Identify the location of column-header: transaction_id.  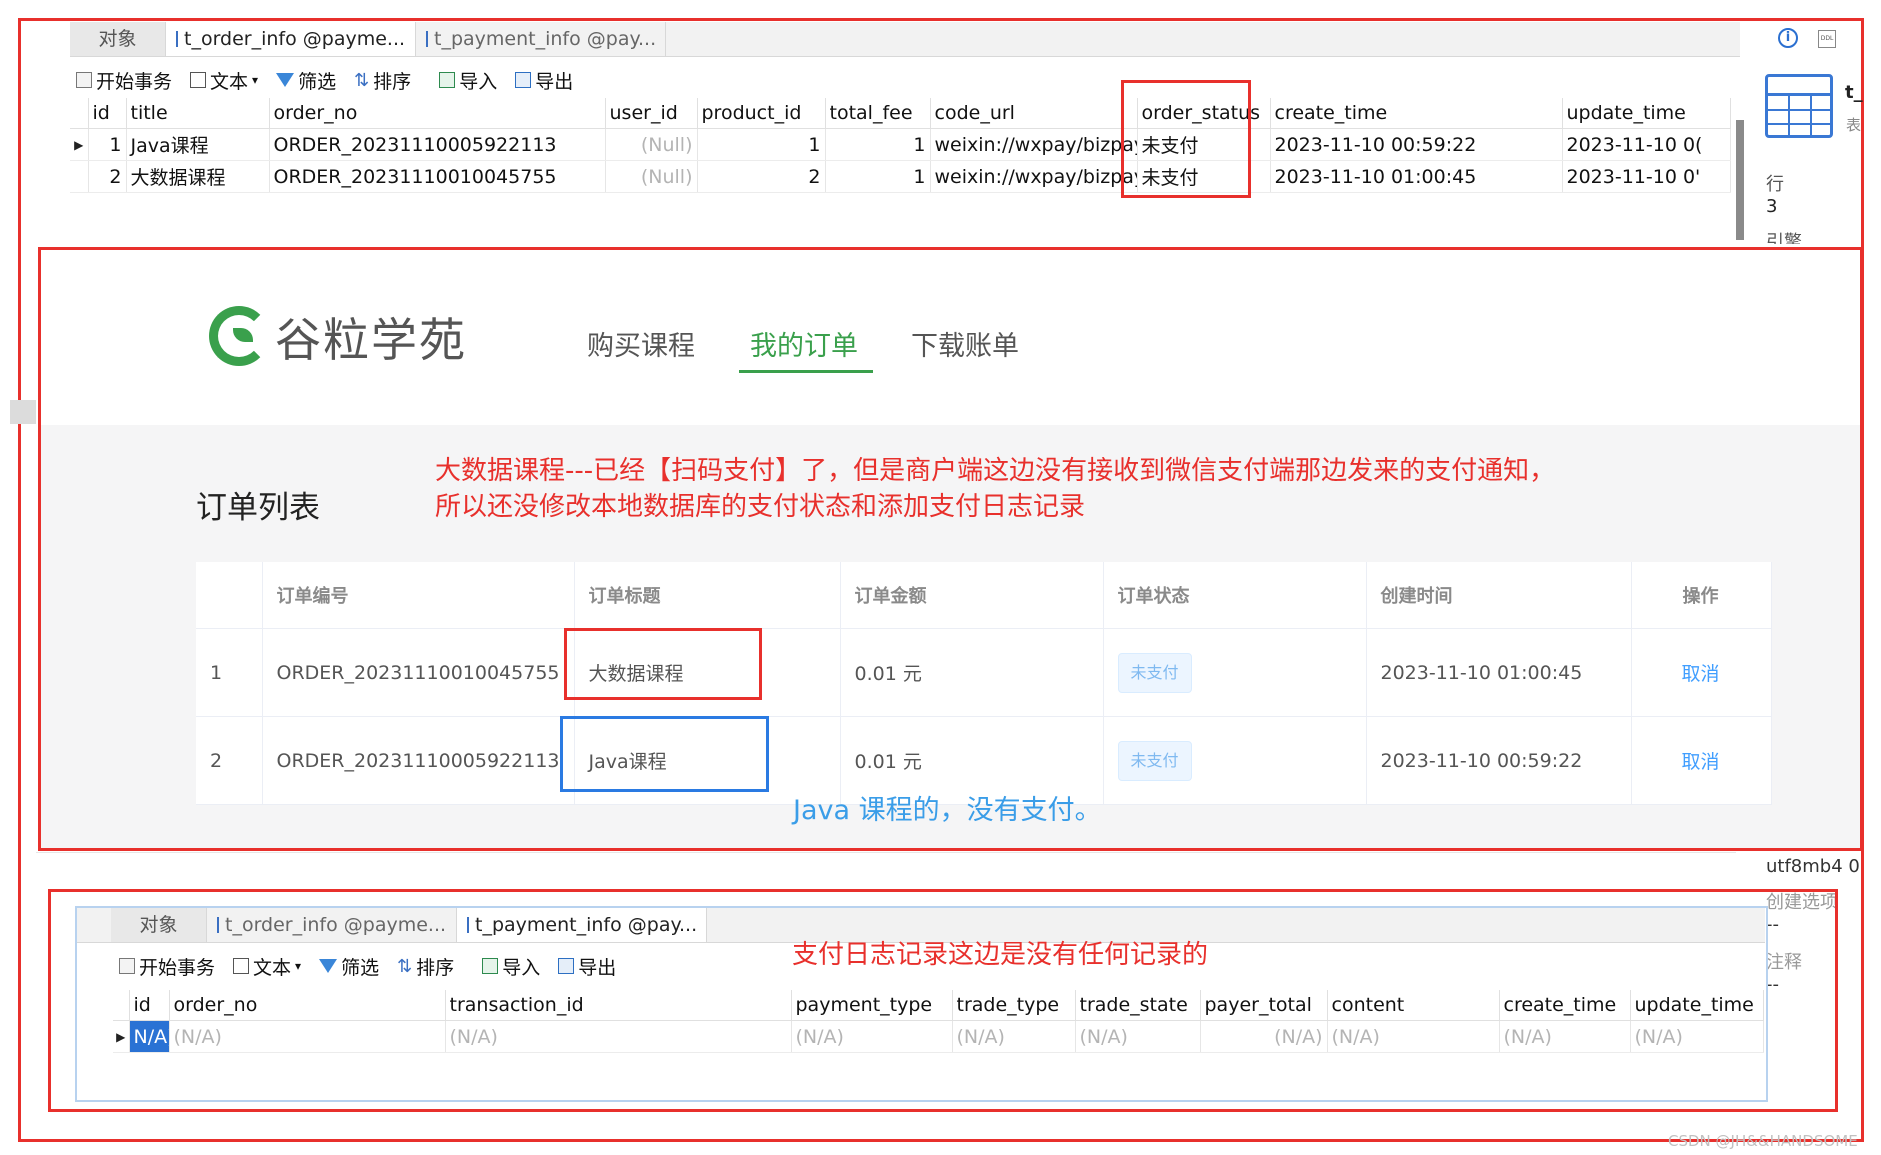
(618, 1005).